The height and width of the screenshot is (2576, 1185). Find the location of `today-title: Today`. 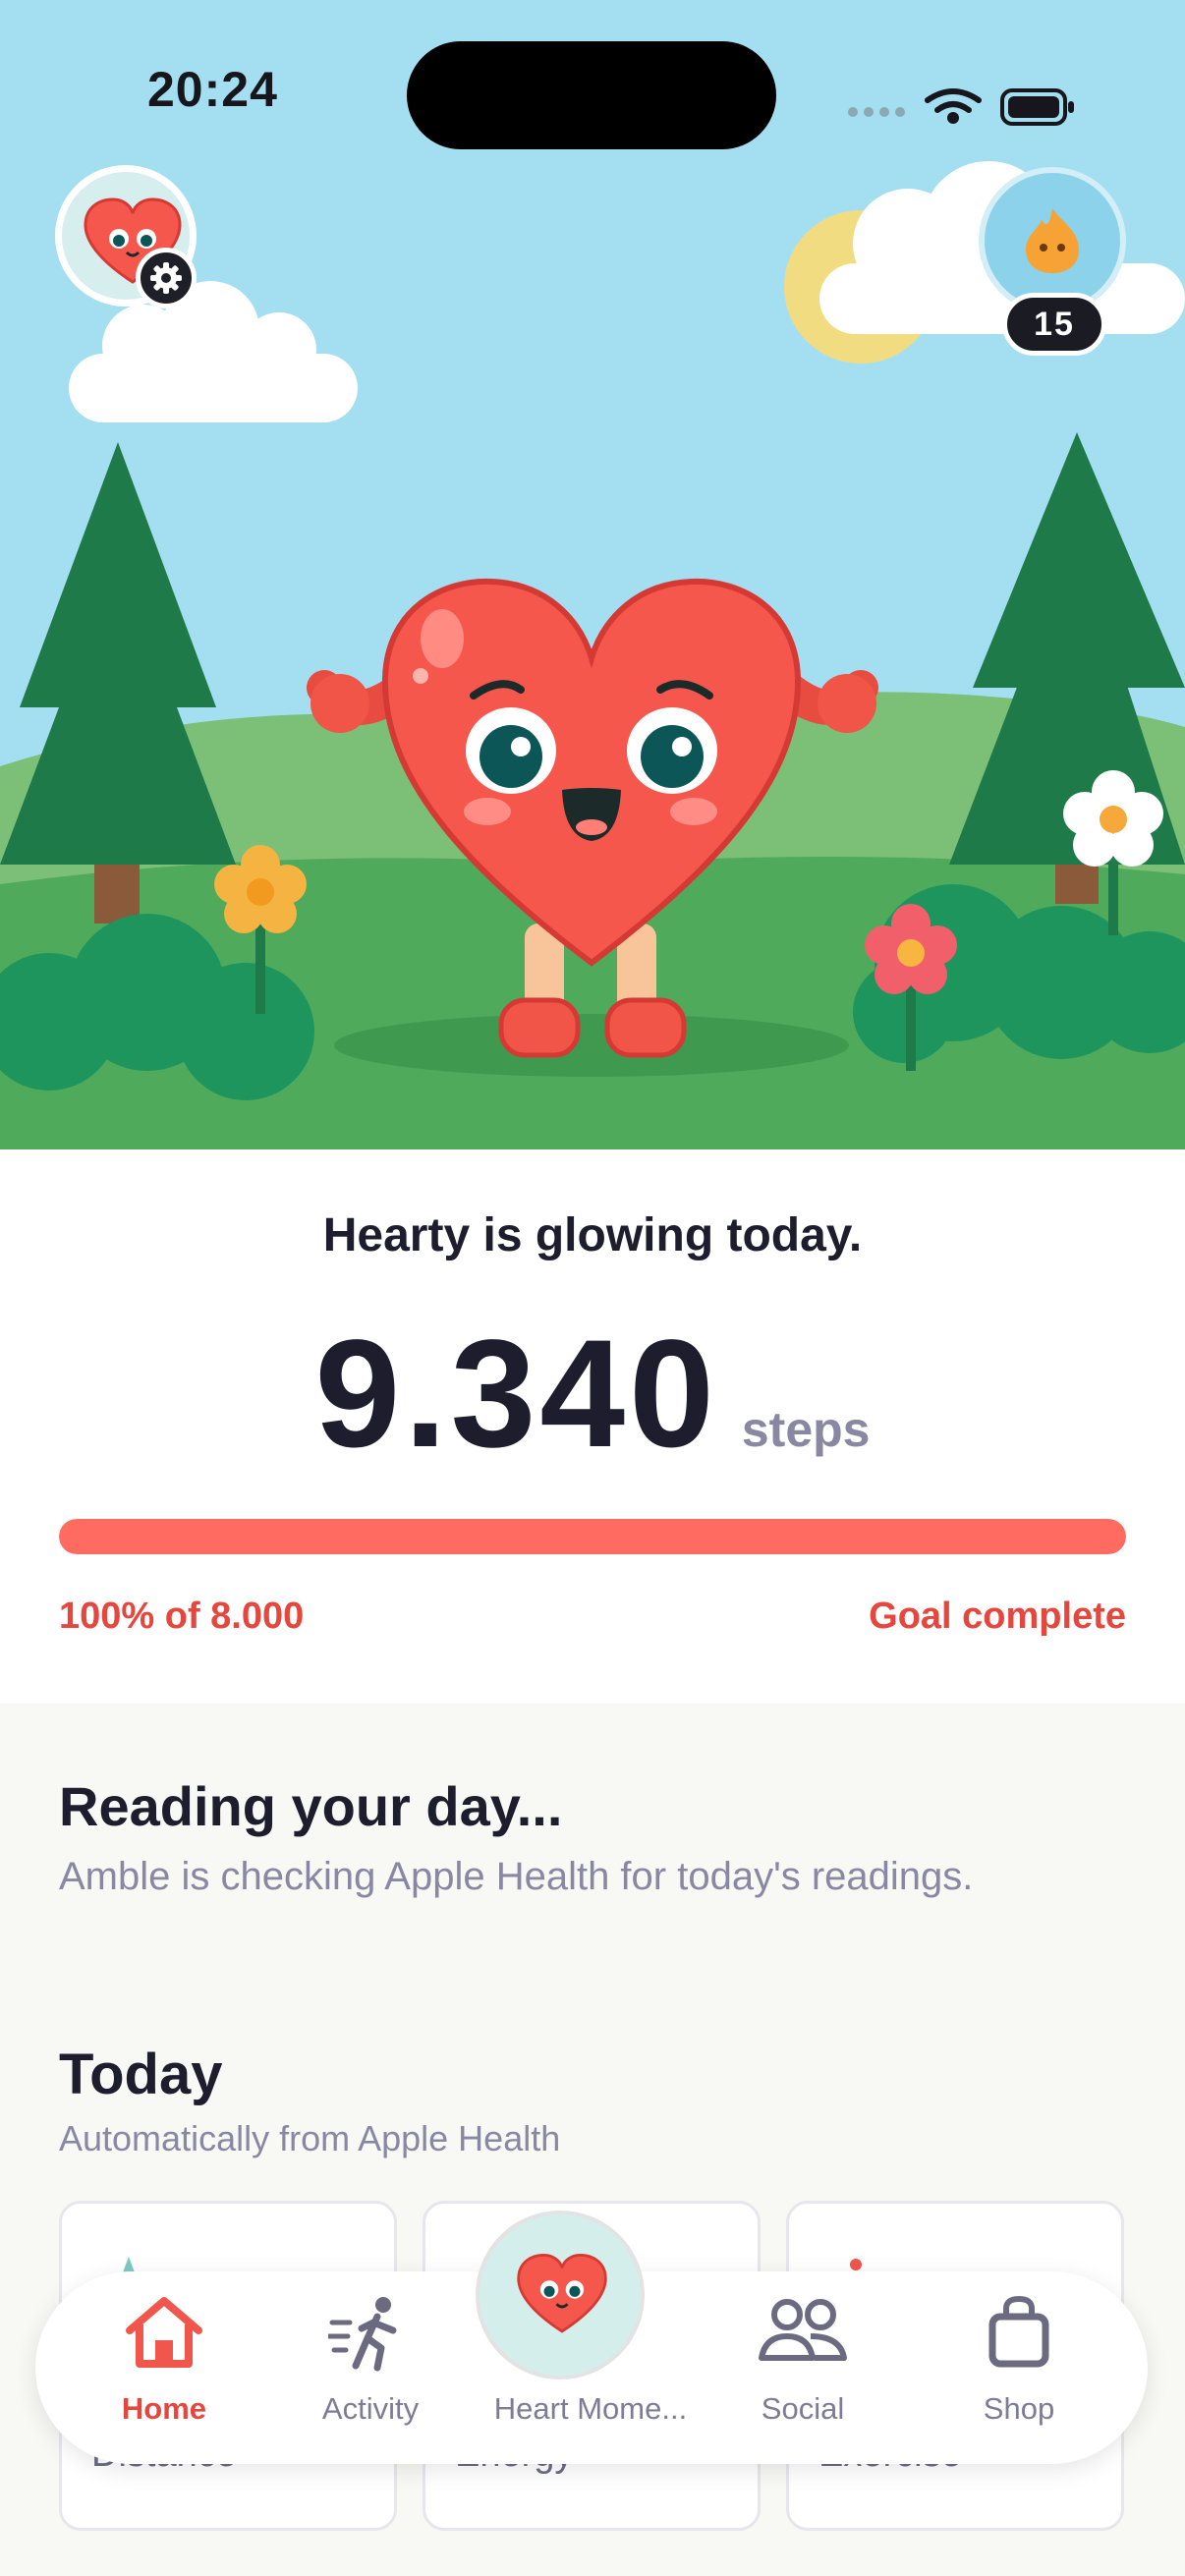

today-title: Today is located at coordinates (141, 2074).